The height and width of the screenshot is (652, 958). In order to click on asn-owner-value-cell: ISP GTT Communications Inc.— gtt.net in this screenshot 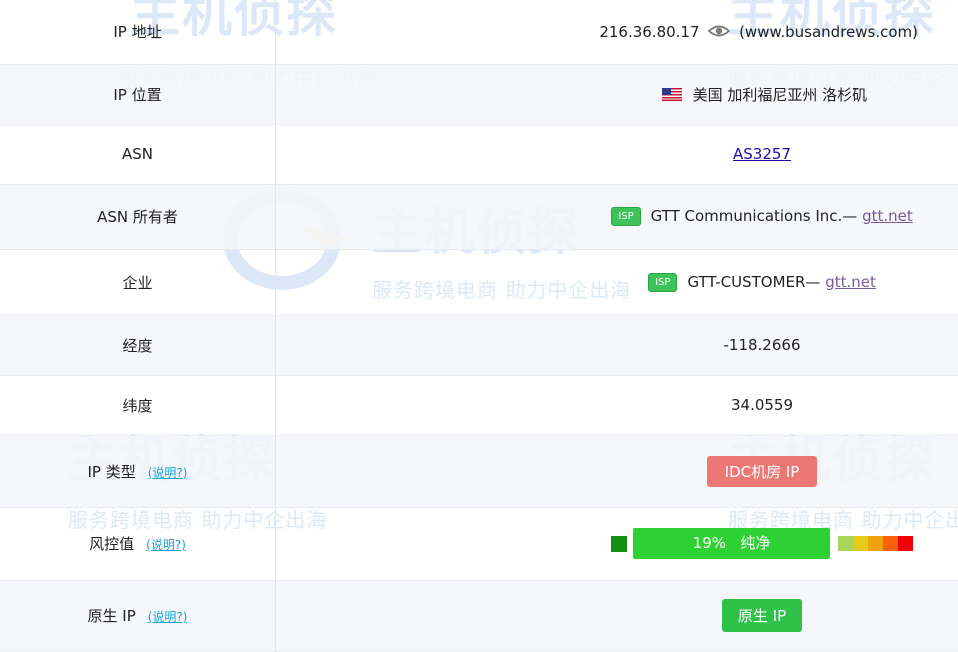, I will do `click(617, 216)`.